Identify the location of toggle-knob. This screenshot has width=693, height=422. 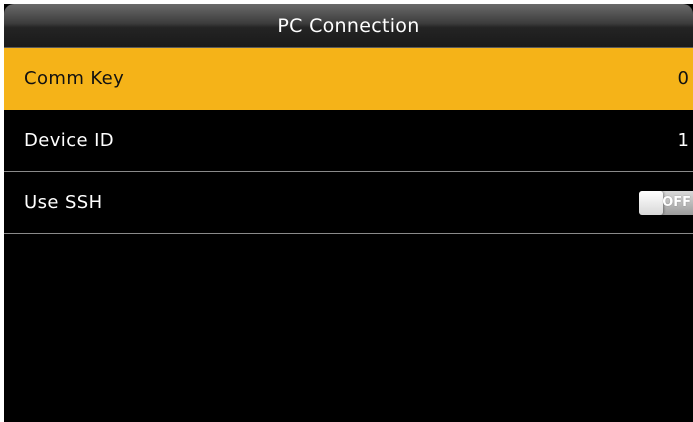
(651, 203).